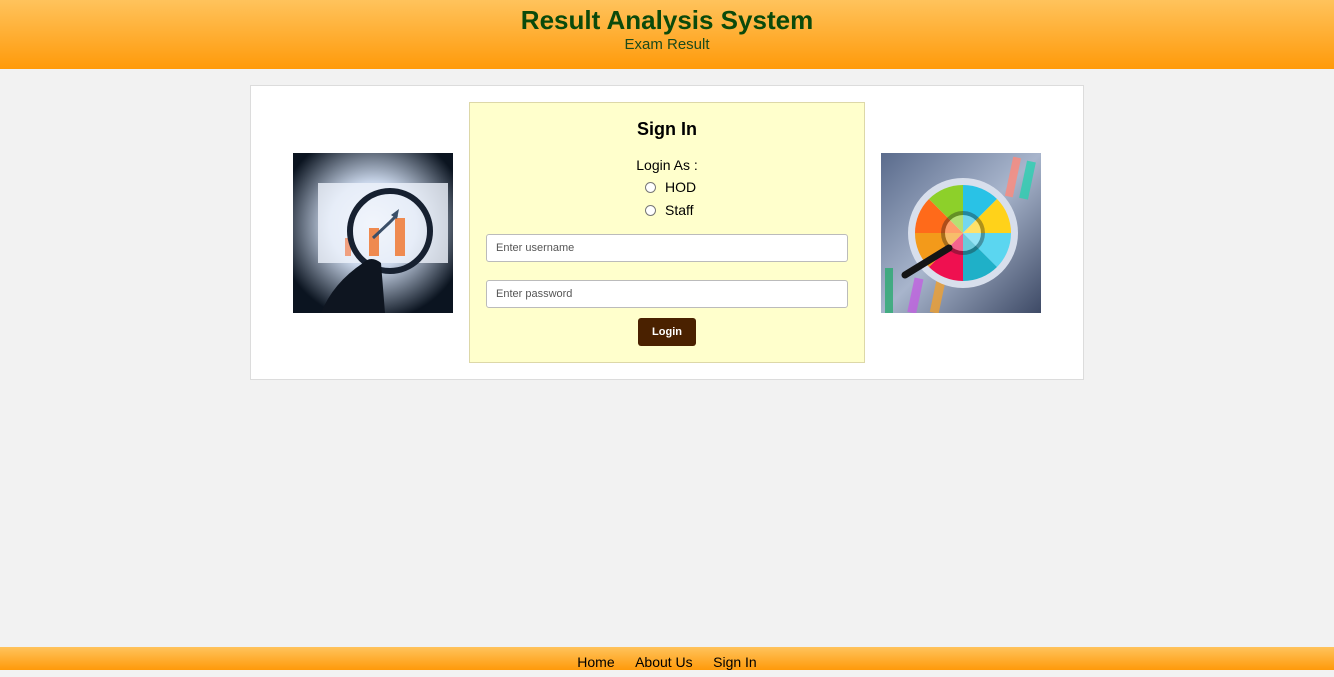 Image resolution: width=1334 pixels, height=677 pixels. Describe the element at coordinates (681, 187) in the screenshot. I see `role-label-hod: HOD` at that location.